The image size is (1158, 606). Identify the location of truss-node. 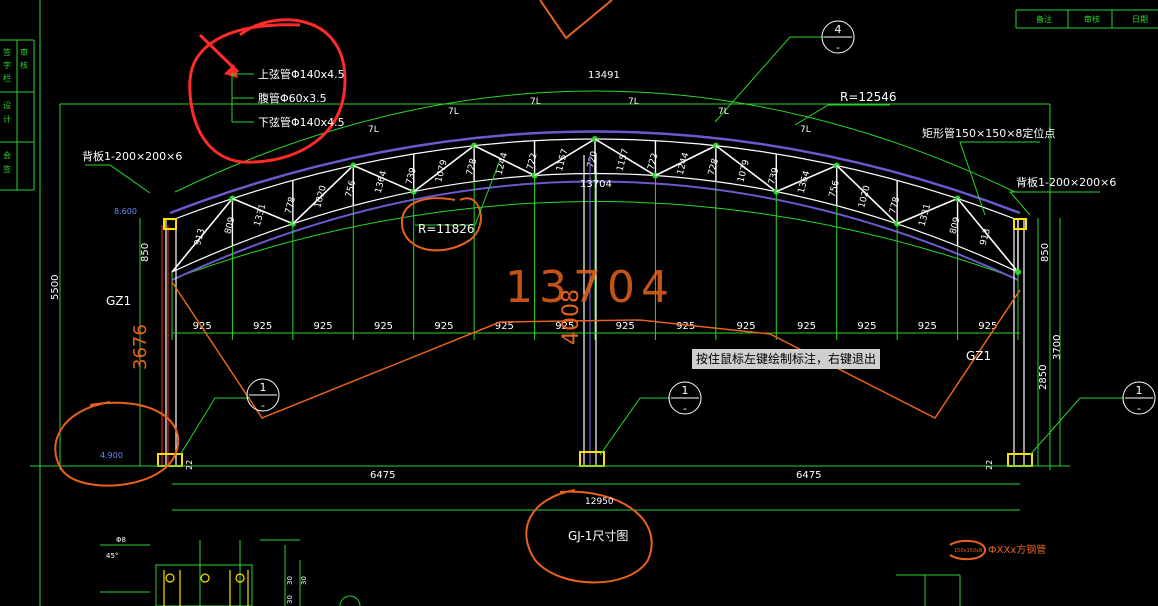
(1018, 272).